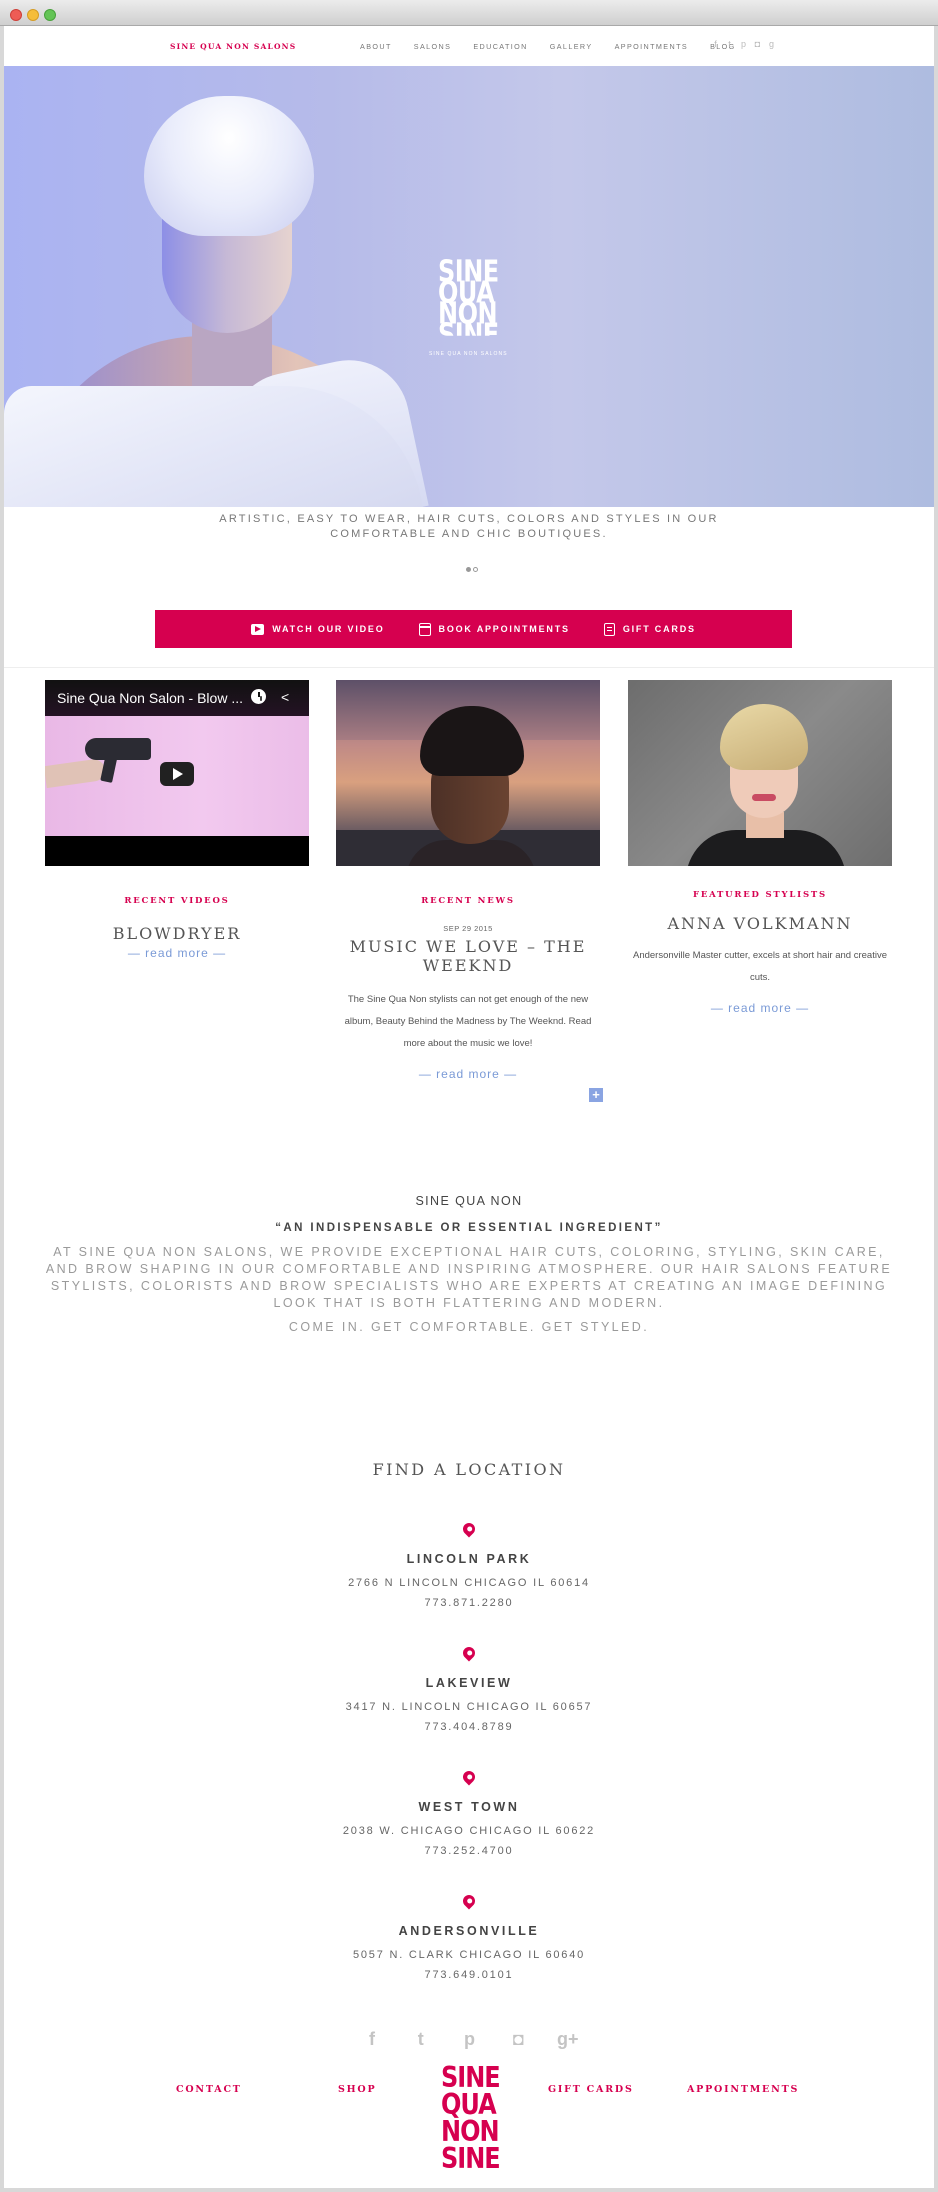 The height and width of the screenshot is (2192, 938). Describe the element at coordinates (760, 923) in the screenshot. I see `stylist-name: ANNA VOLKMANN` at that location.